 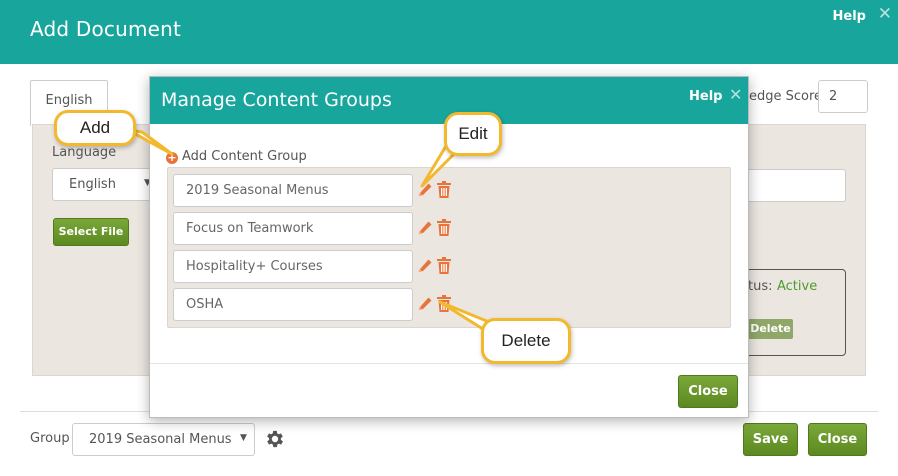 I want to click on language-label: Language, so click(x=84, y=152).